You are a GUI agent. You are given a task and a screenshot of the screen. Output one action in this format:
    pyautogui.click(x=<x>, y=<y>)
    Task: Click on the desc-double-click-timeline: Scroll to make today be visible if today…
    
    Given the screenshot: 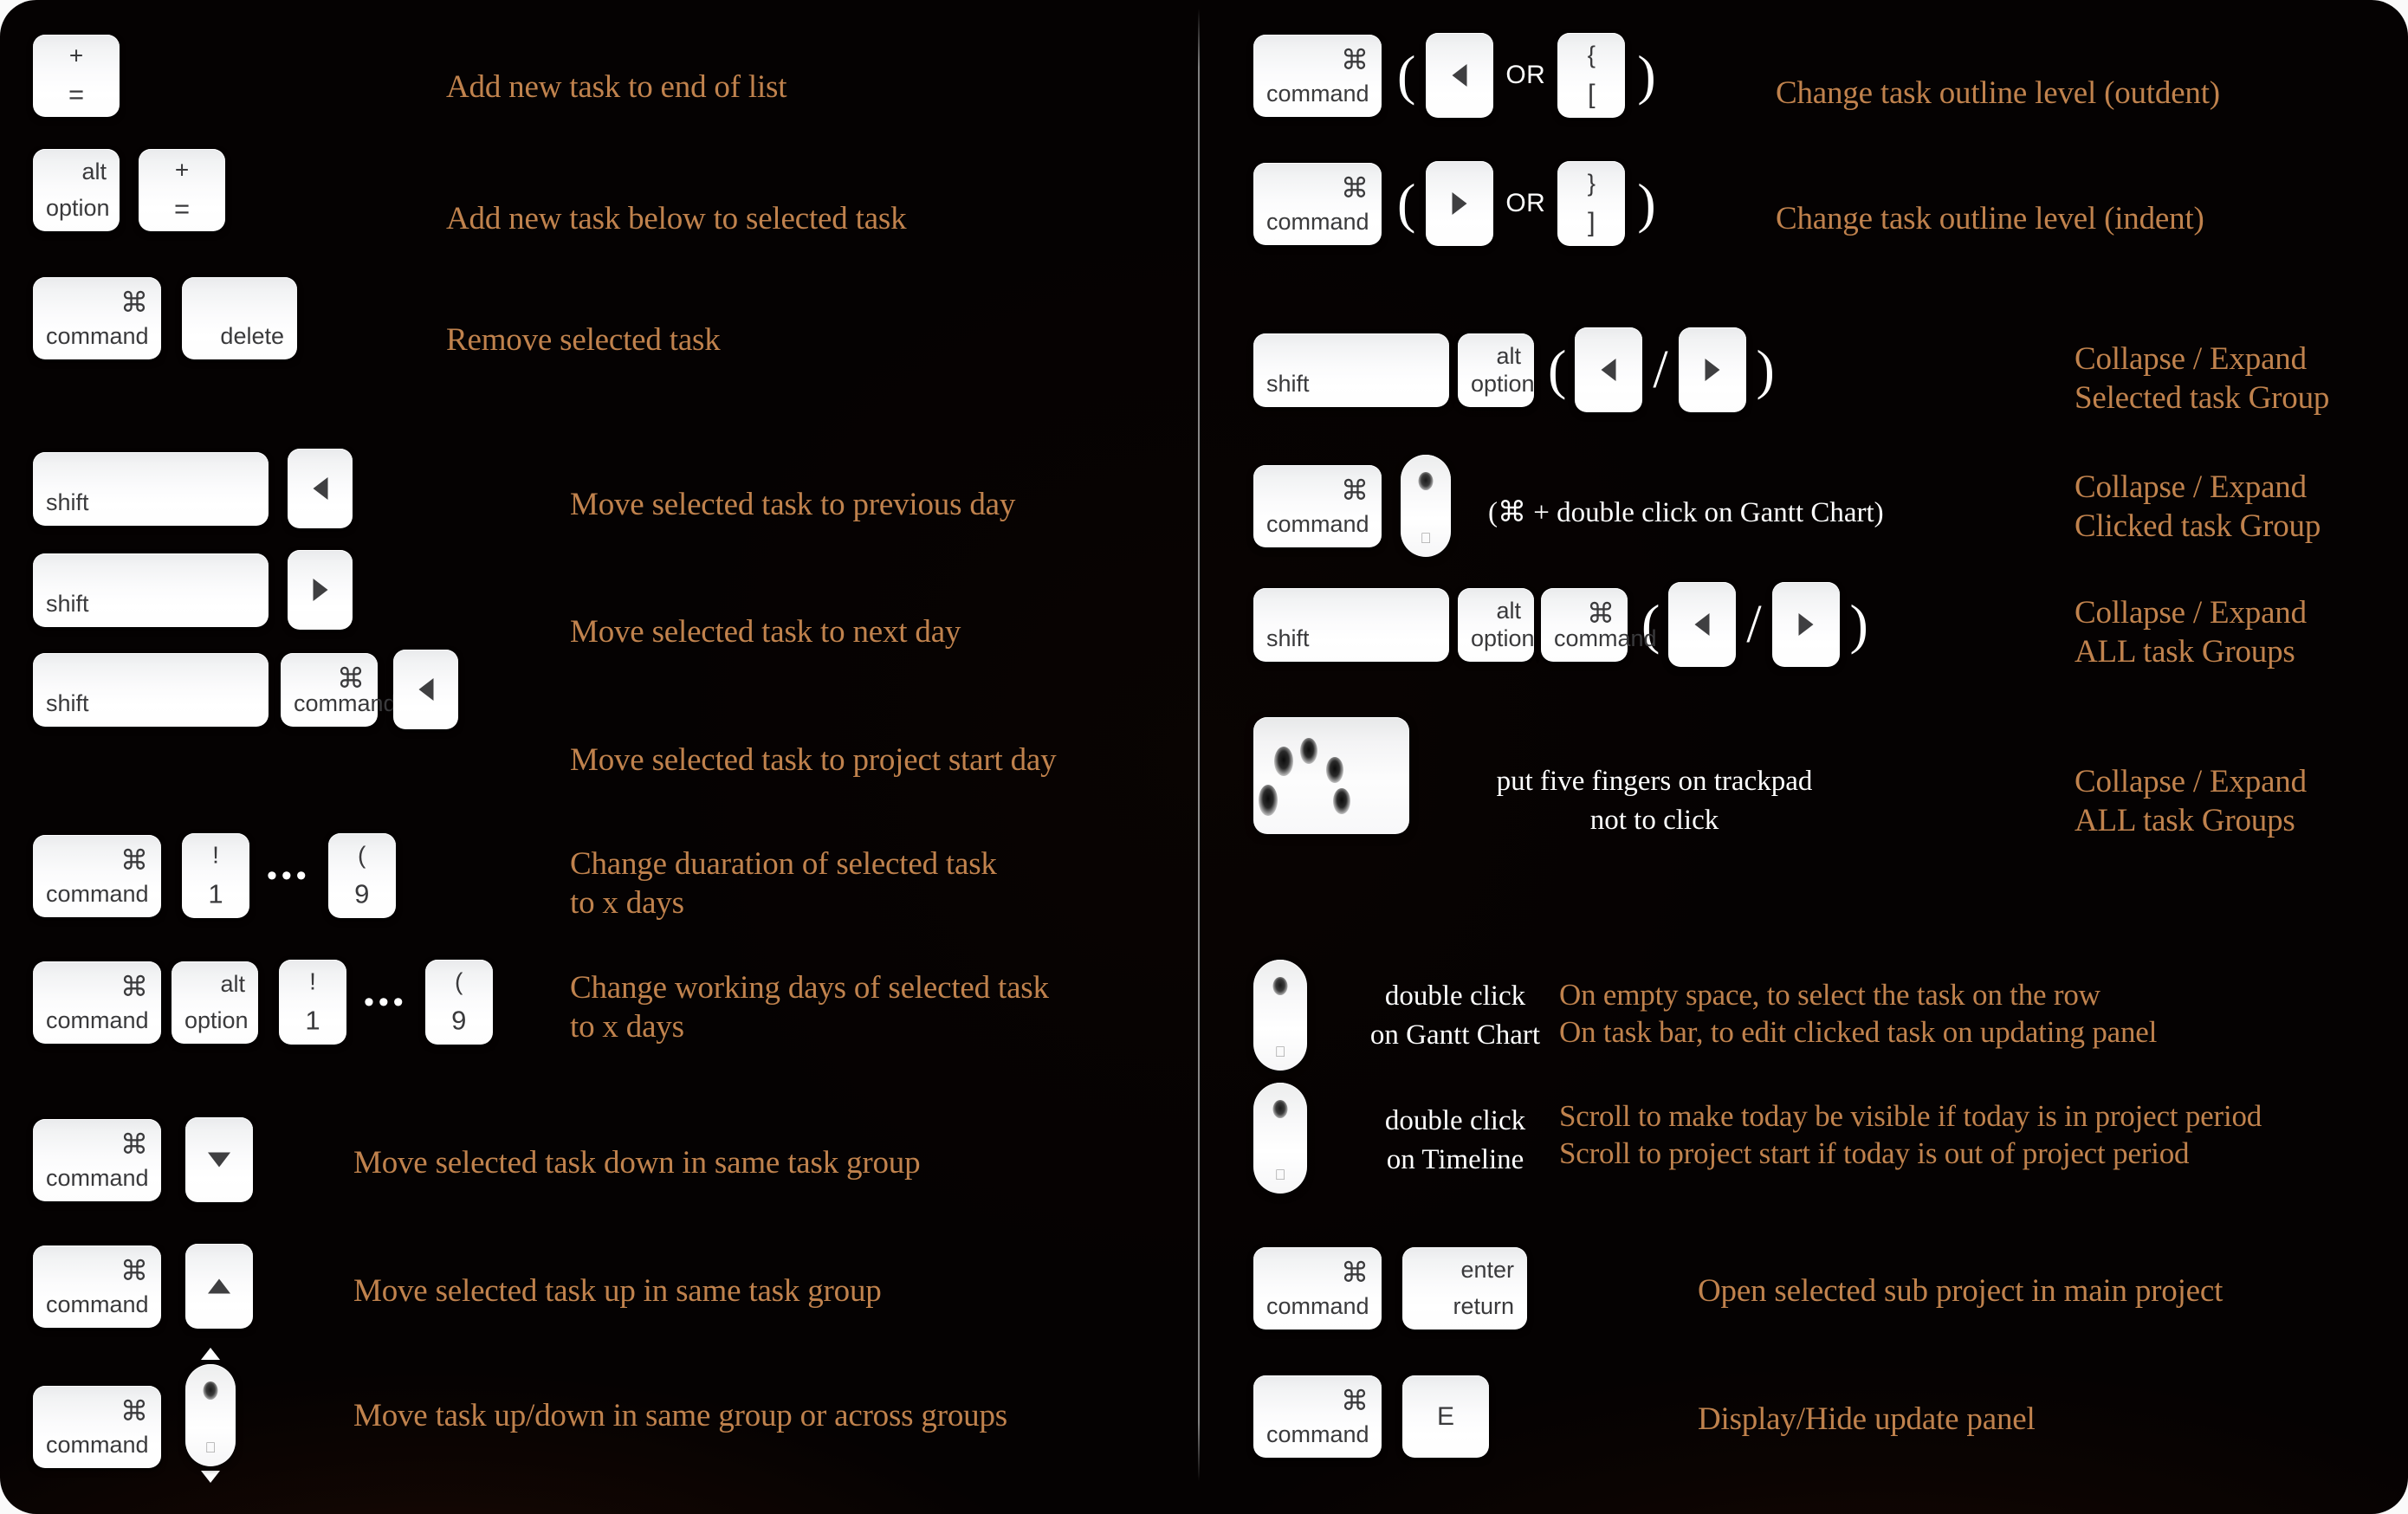 What is the action you would take?
    pyautogui.click(x=1910, y=1134)
    